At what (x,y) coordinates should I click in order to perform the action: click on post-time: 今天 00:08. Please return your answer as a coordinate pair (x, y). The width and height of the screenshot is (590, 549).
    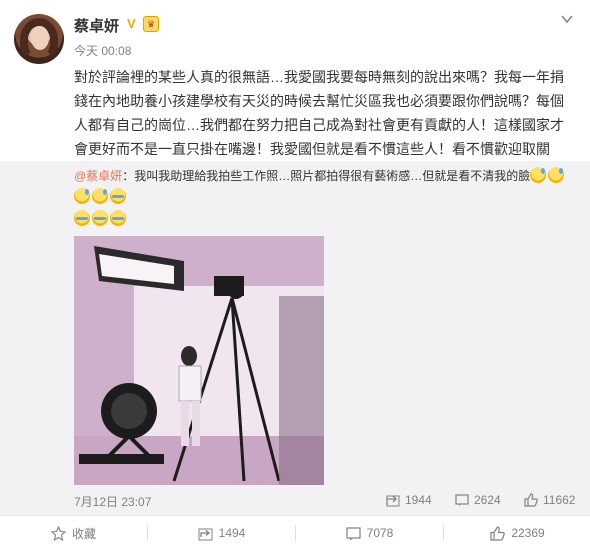
    Looking at the image, I should click on (102, 50).